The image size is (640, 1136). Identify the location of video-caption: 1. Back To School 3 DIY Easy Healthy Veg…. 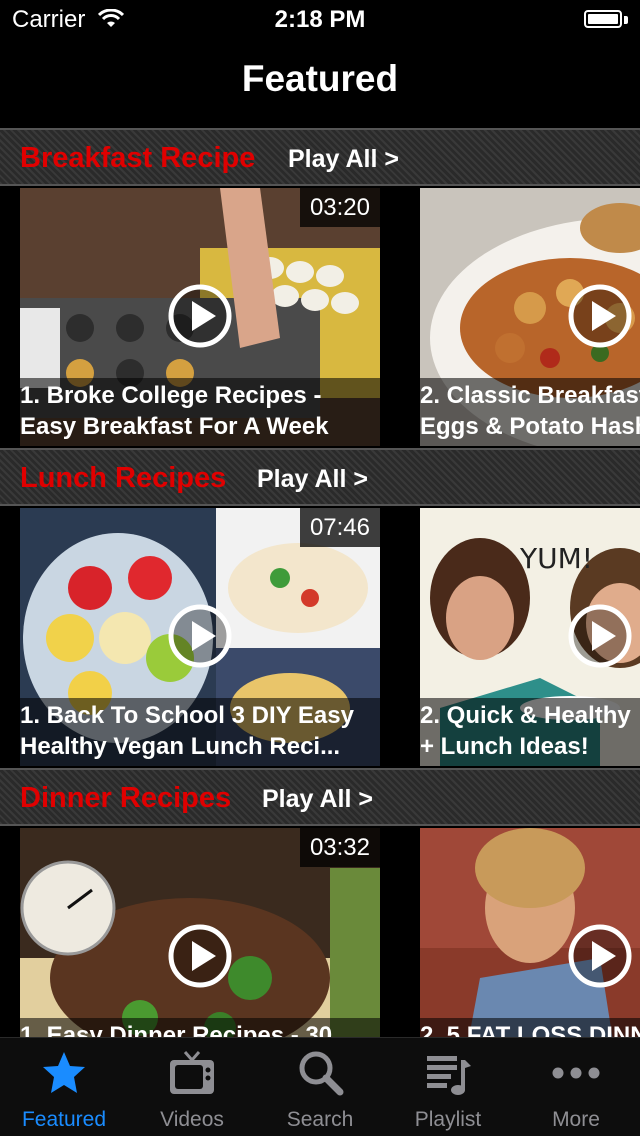
(200, 732).